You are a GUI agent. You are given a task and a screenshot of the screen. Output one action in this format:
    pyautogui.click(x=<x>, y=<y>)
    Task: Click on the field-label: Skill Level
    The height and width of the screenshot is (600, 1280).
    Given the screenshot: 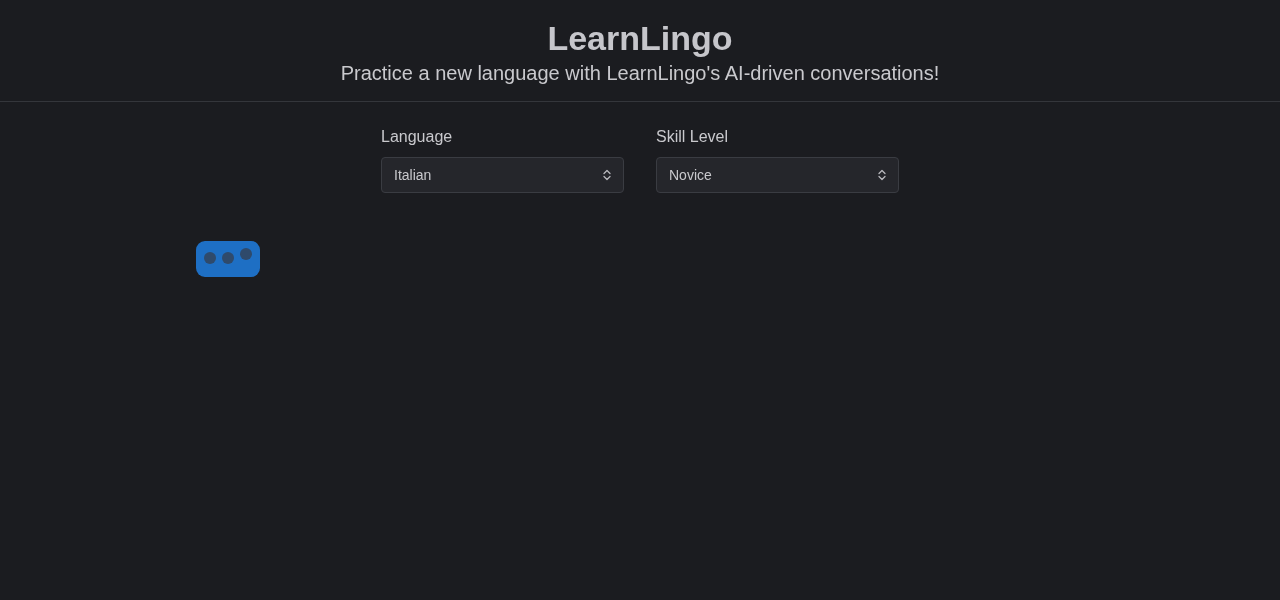 What is the action you would take?
    pyautogui.click(x=693, y=137)
    